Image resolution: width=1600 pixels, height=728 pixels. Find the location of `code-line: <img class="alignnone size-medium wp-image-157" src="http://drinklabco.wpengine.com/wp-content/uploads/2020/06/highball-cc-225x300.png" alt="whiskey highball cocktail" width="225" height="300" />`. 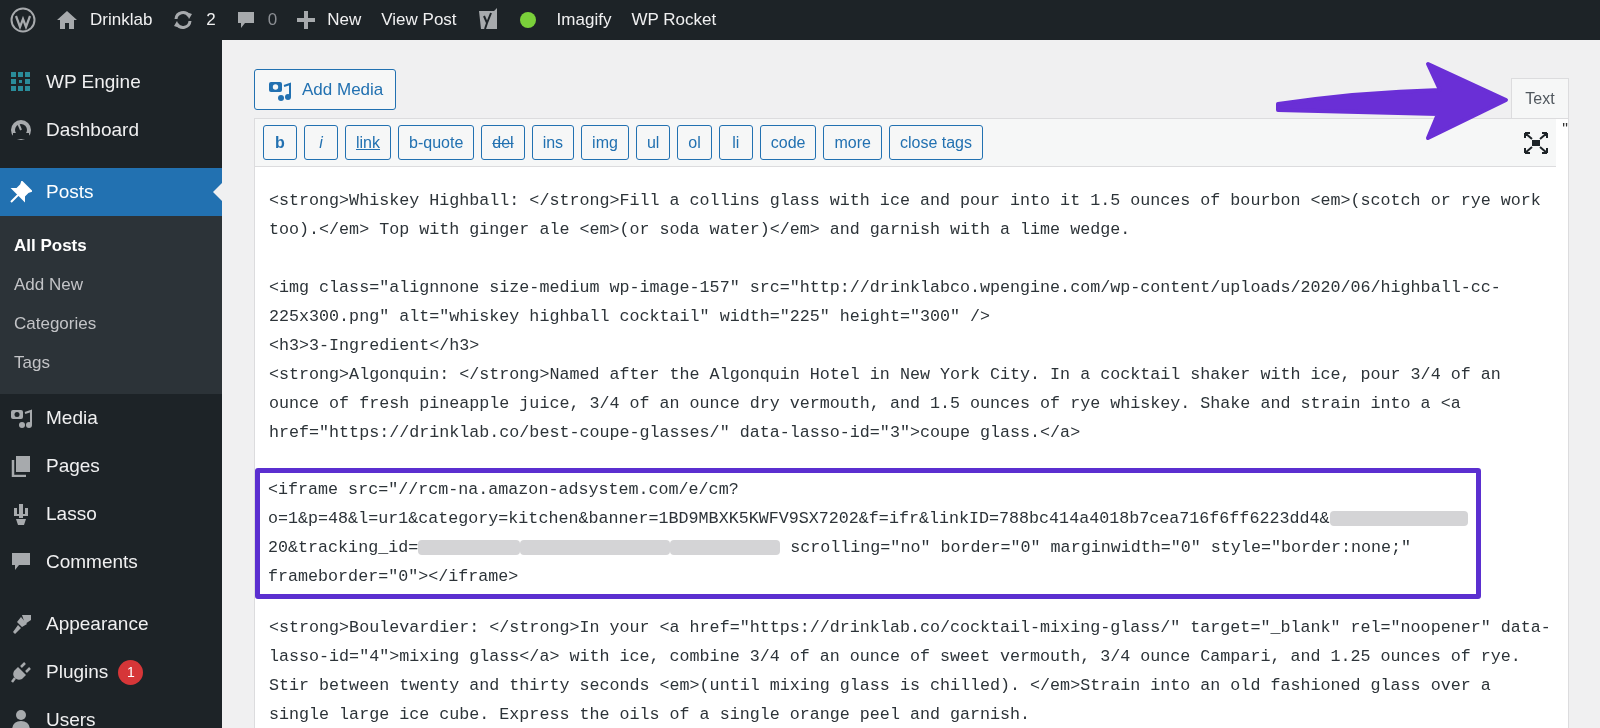

code-line: <img class="alignnone size-medium wp-image-157" src="http://drinklabco.wpengine.com/wp-content/uploads/2020/06/highball-cc-225x300.png" alt="whiskey highball cocktail" width="225" height="300" /> is located at coordinates (885, 302).